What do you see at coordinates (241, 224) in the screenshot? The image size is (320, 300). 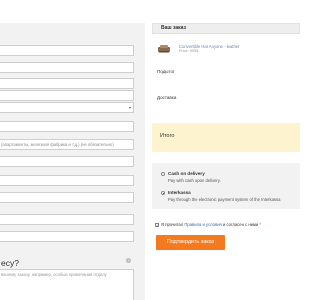 I see `terms-suffix: и согласен с ними` at bounding box center [241, 224].